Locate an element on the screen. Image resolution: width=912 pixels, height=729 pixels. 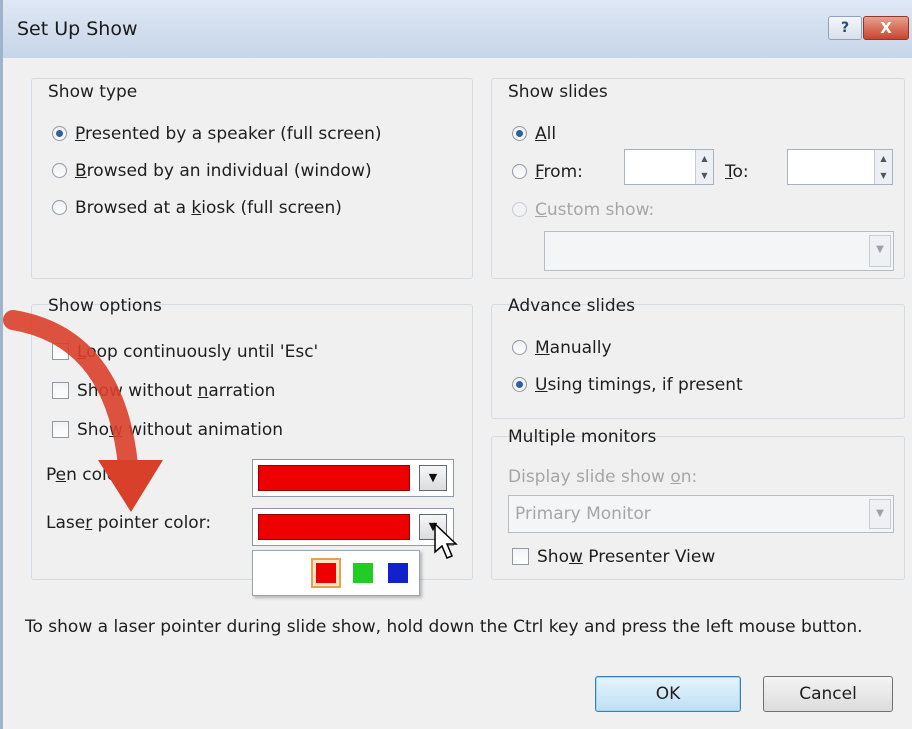
red-curved-arrow-icon is located at coordinates (83, 411).